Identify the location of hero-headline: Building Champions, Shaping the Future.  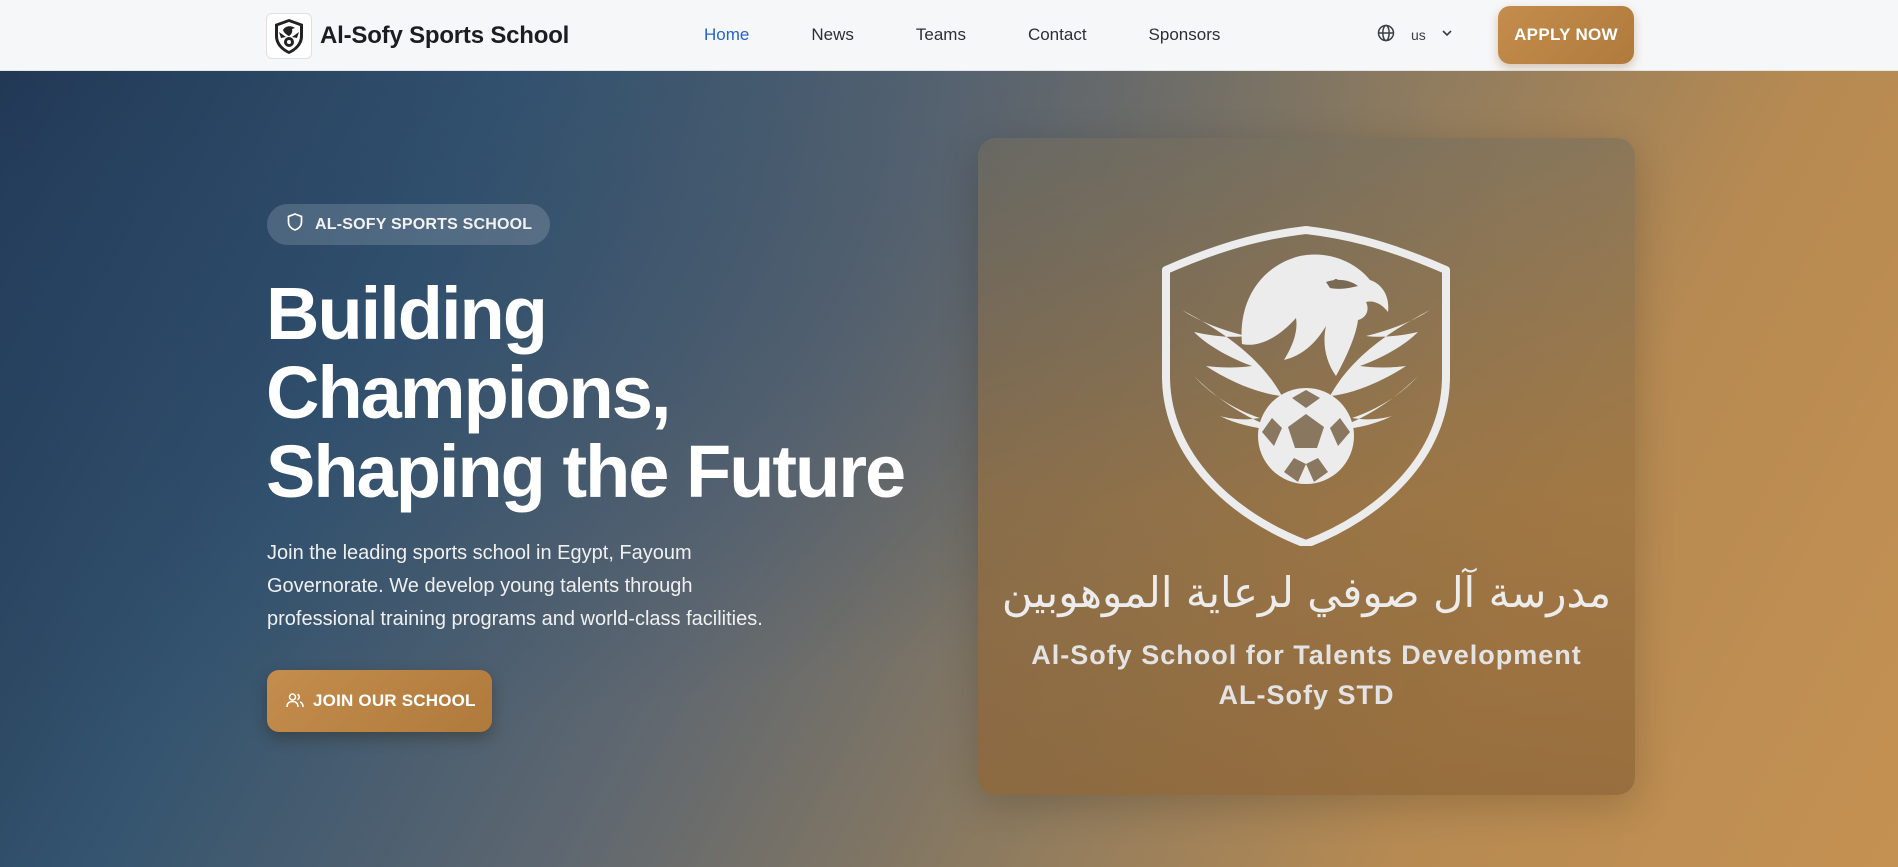
(616, 392).